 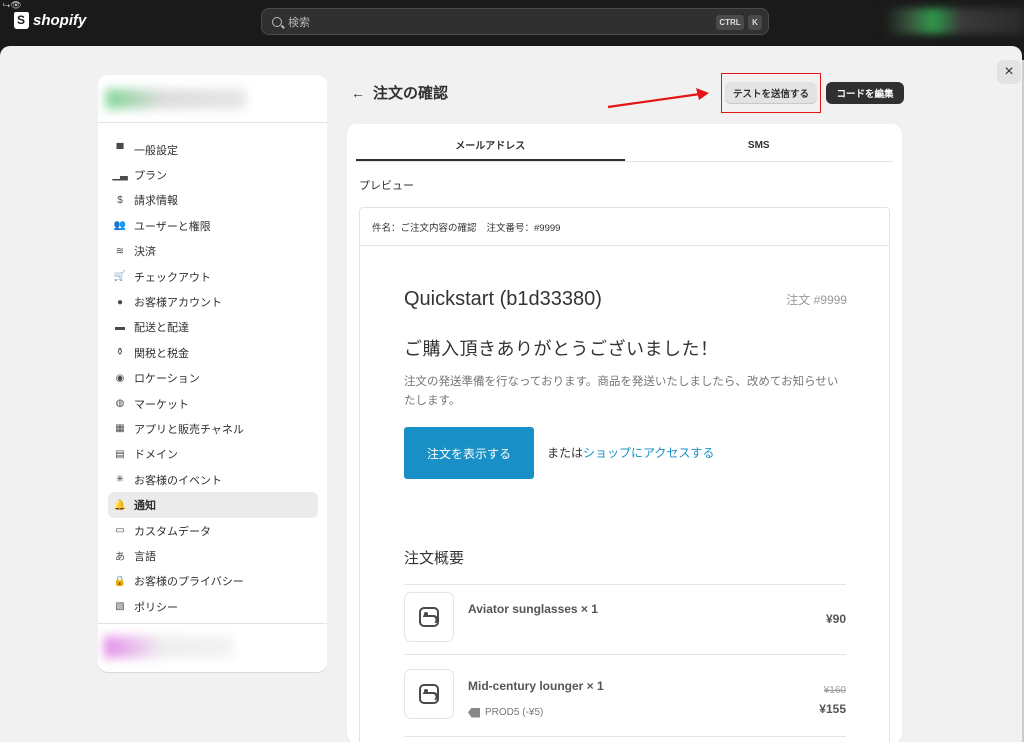 What do you see at coordinates (120, 454) in the screenshot?
I see `domain-icon: ▤` at bounding box center [120, 454].